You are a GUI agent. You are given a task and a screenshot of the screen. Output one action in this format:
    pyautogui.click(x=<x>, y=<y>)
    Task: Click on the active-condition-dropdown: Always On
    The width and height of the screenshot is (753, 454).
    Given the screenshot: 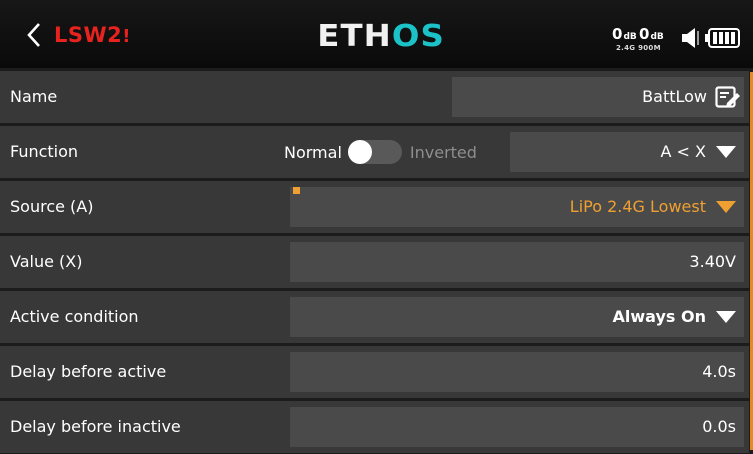 What is the action you would take?
    pyautogui.click(x=517, y=317)
    